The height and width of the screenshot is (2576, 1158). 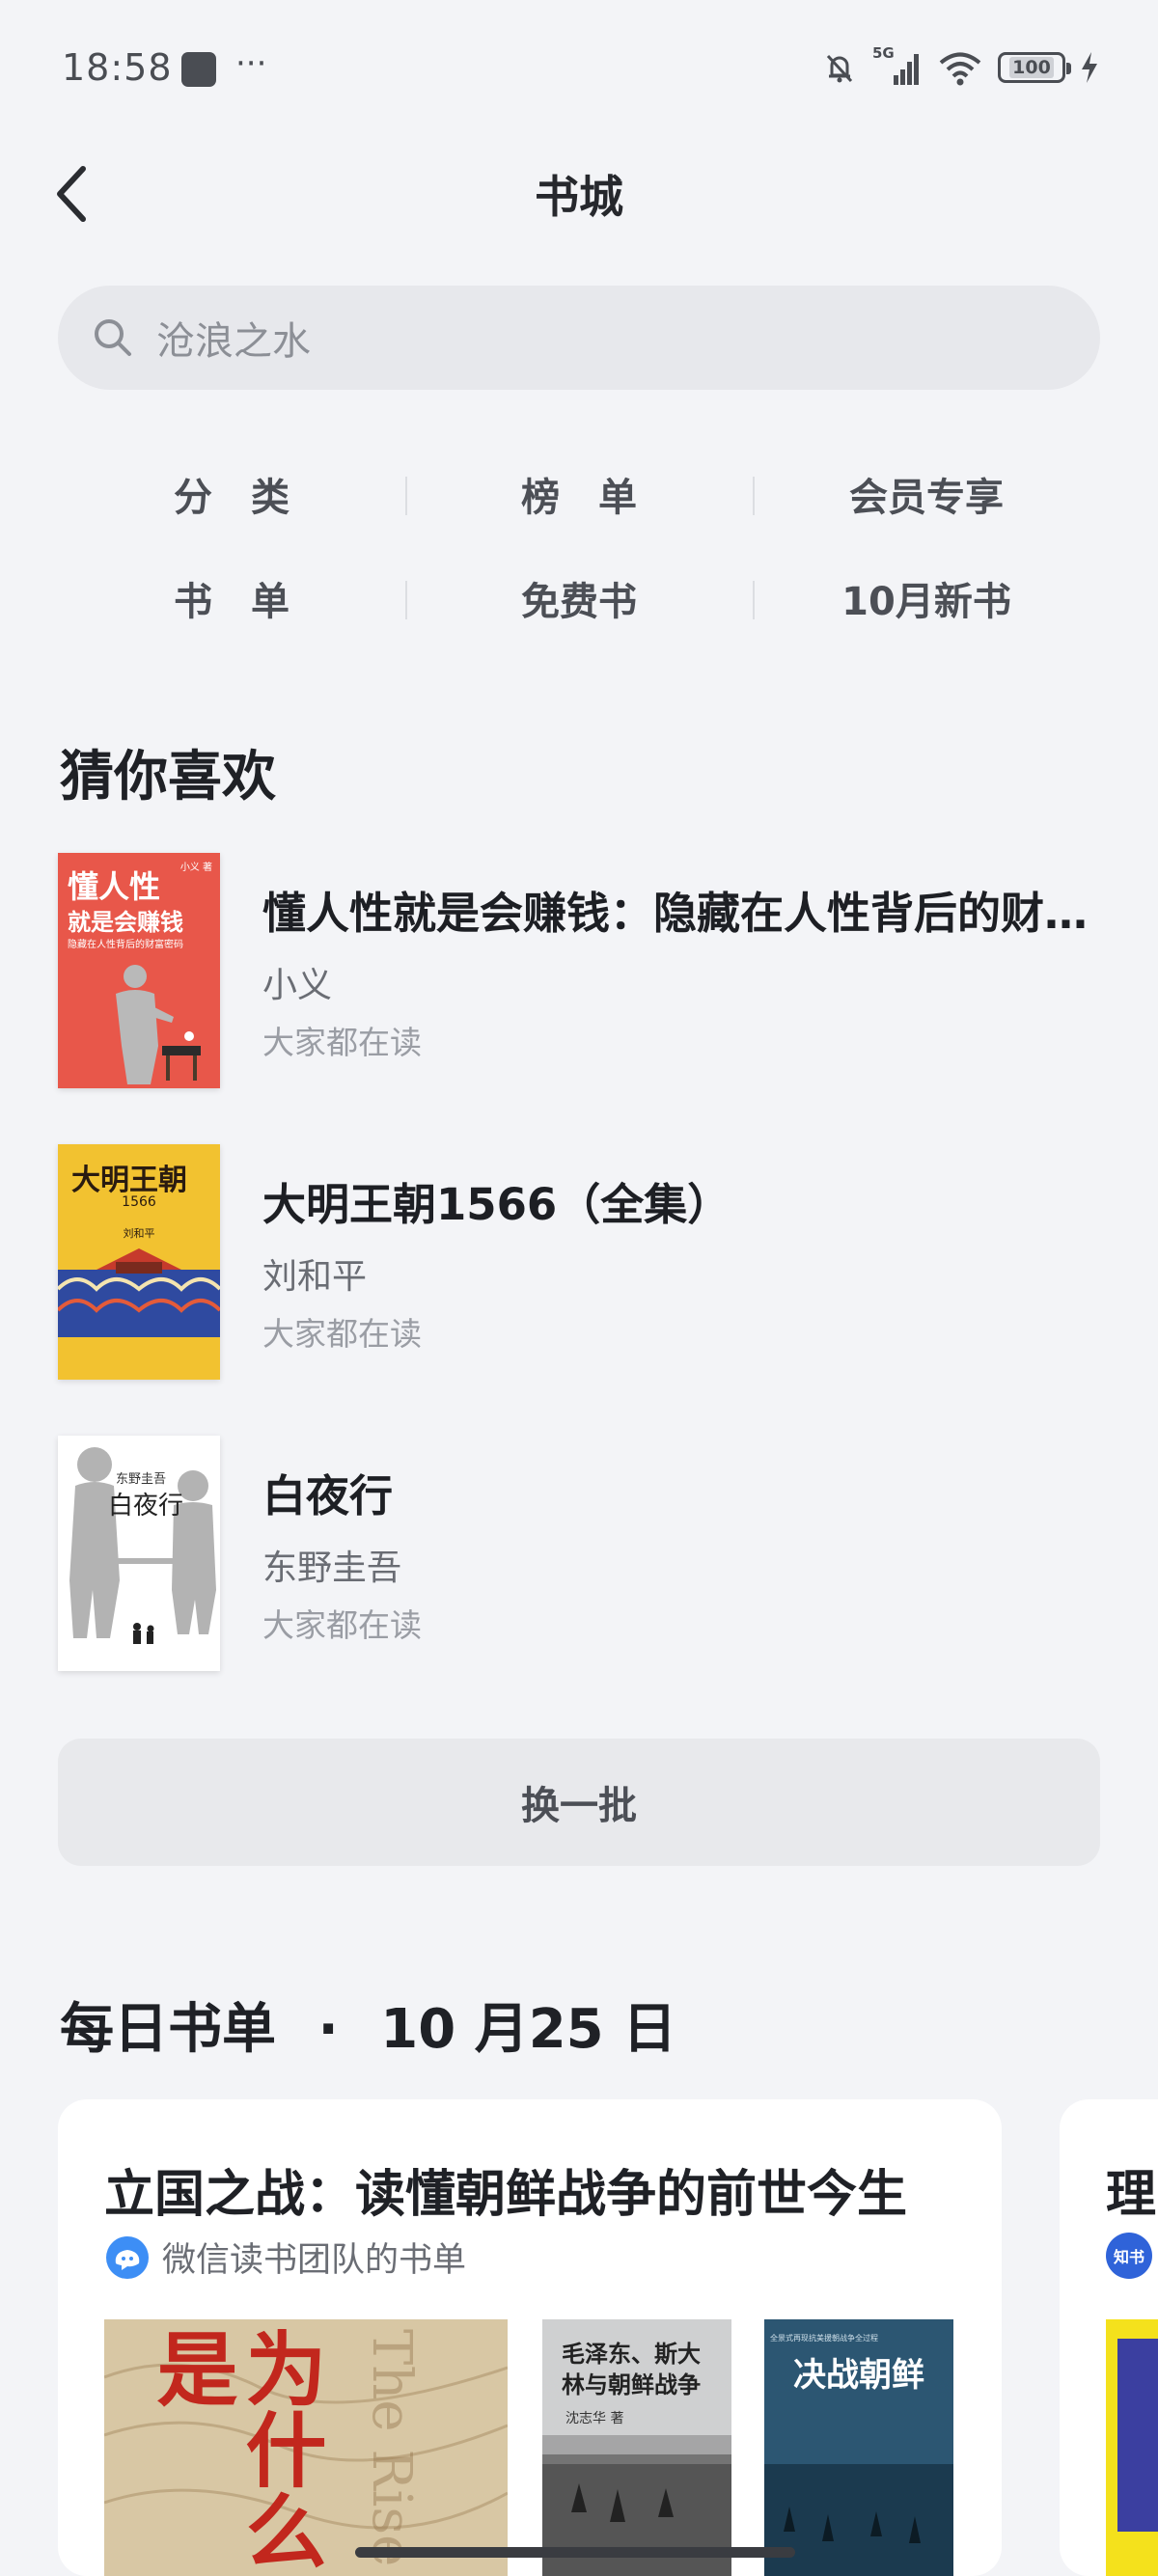 What do you see at coordinates (168, 777) in the screenshot?
I see `section-title-recommend: 猜你喜欢` at bounding box center [168, 777].